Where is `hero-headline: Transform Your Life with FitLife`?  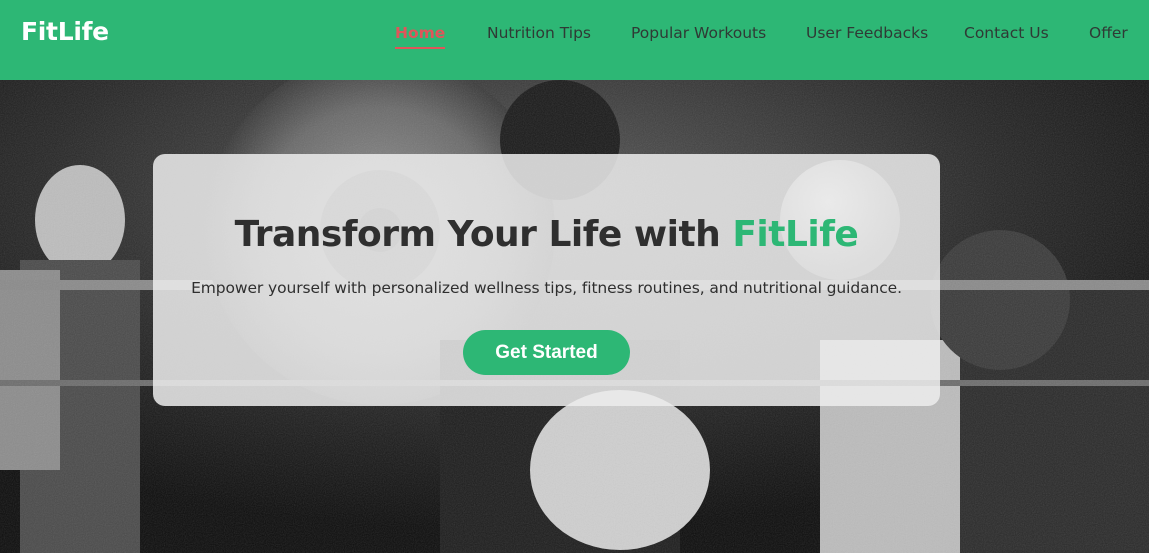
hero-headline: Transform Your Life with FitLife is located at coordinates (546, 234).